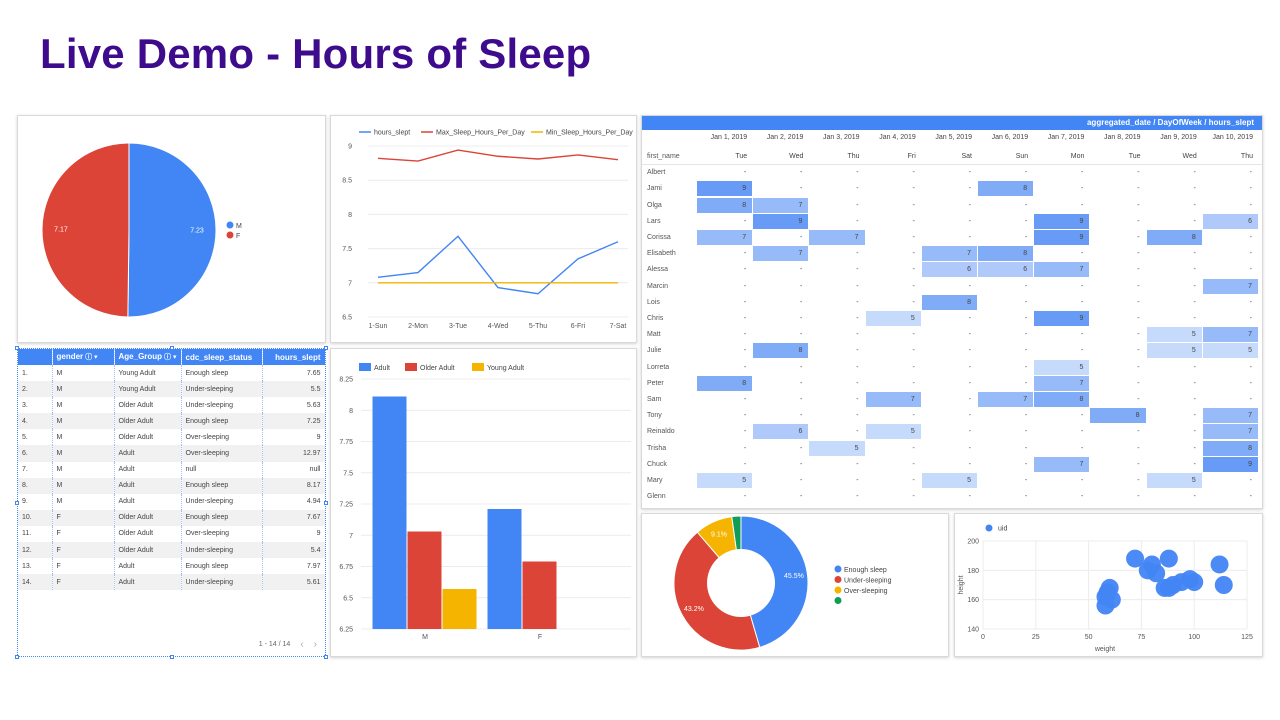 This screenshot has width=1280, height=720. I want to click on y-tick-label: 6.25, so click(346, 630).